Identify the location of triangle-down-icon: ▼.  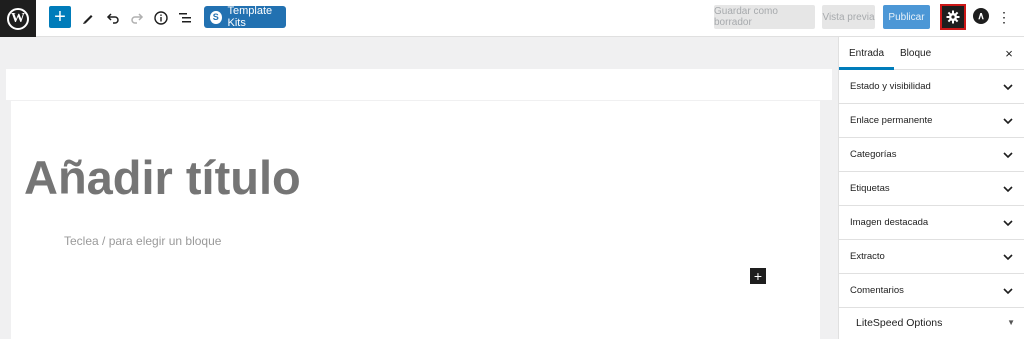
(1011, 322).